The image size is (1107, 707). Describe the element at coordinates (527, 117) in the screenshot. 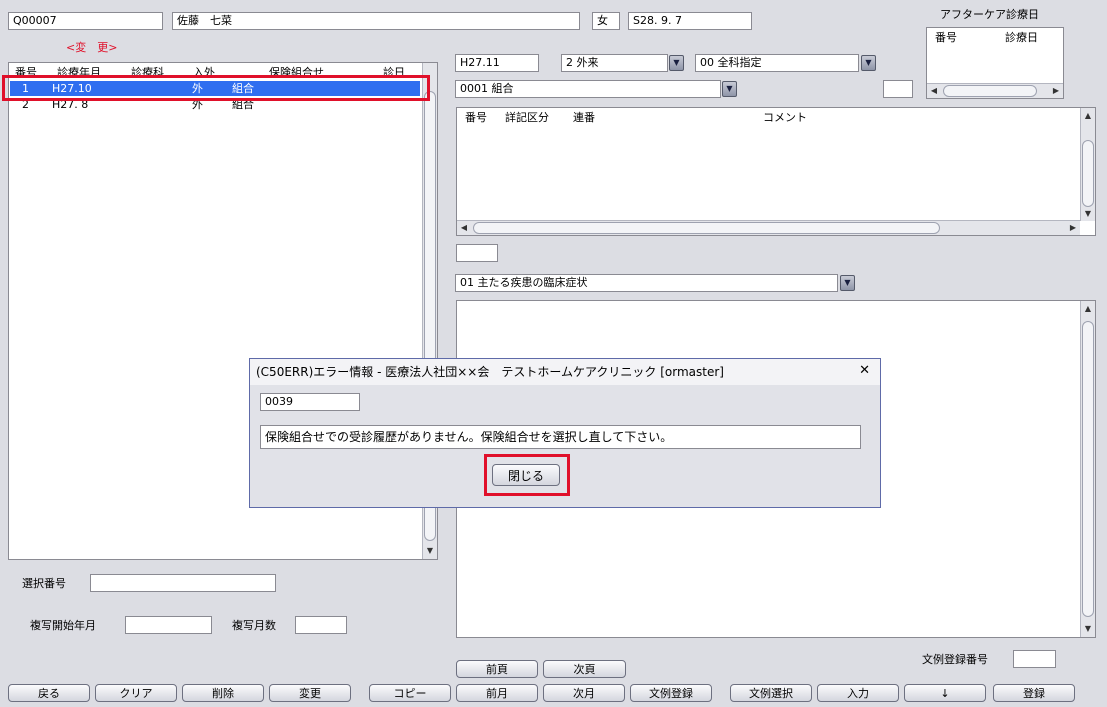

I see `detail-col-category: 詳記区分` at that location.